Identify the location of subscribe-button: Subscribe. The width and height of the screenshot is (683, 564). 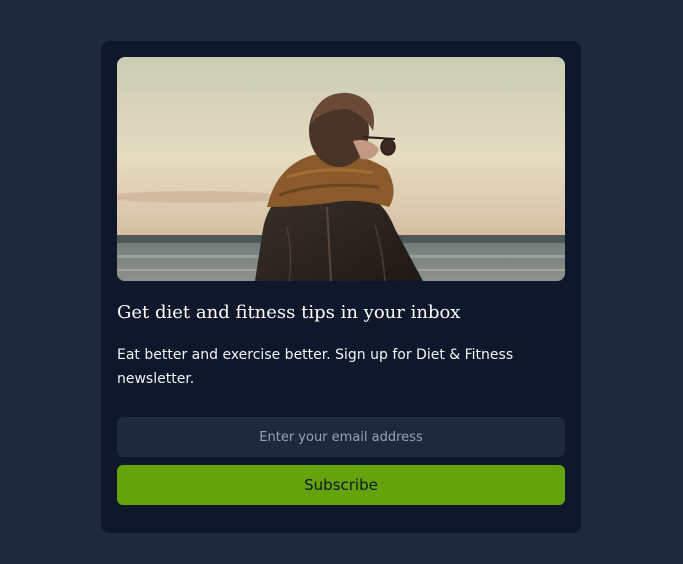
(341, 485).